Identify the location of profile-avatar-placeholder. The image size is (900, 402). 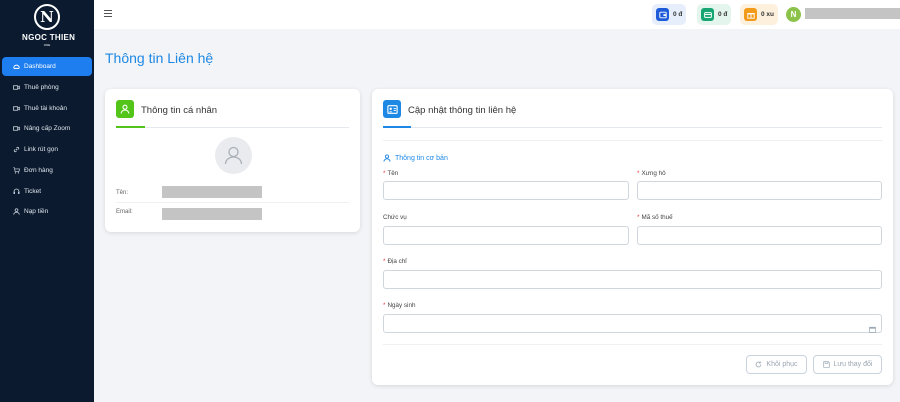
(233, 155).